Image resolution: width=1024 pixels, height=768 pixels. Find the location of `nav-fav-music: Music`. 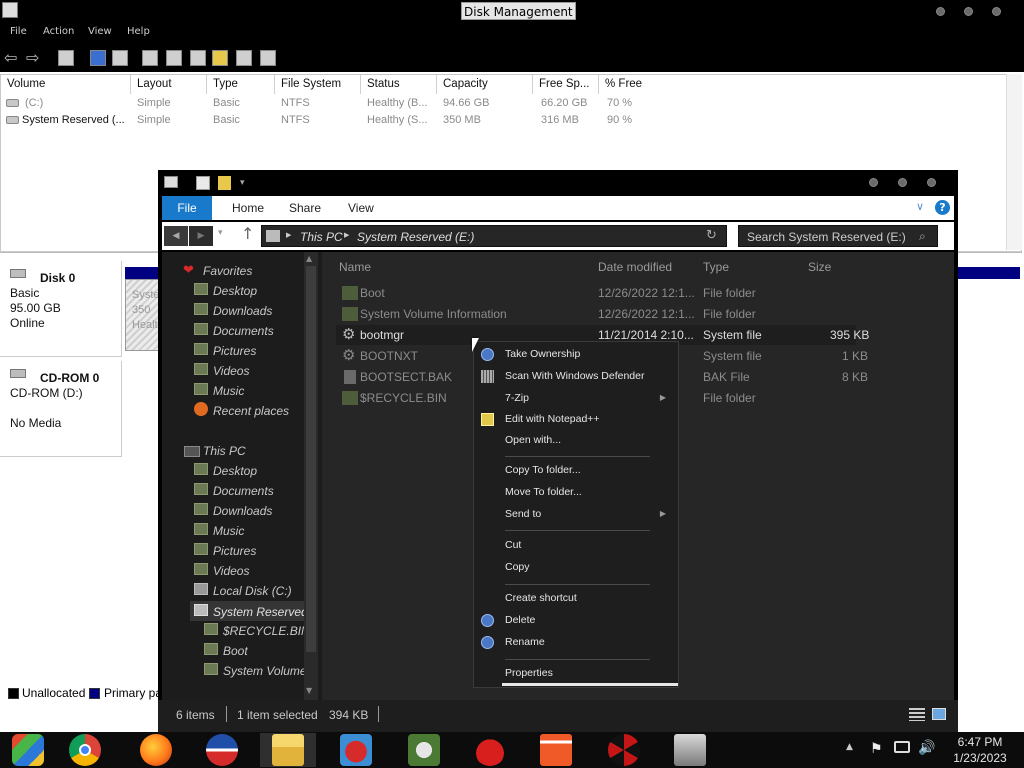

nav-fav-music: Music is located at coordinates (228, 391).